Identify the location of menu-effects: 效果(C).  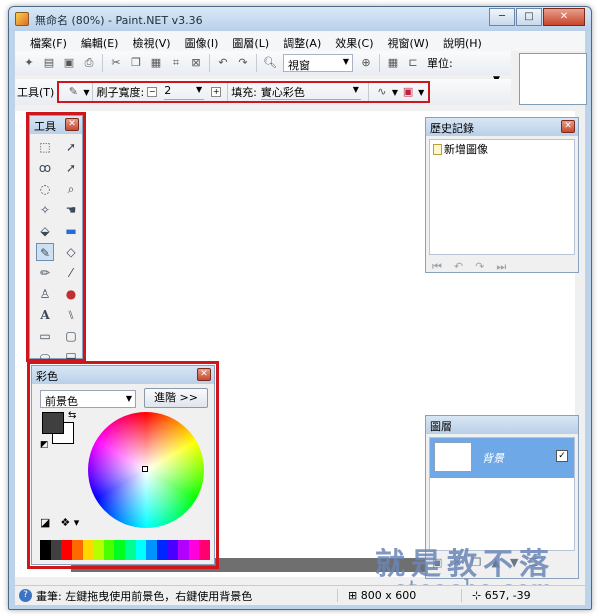
(354, 41).